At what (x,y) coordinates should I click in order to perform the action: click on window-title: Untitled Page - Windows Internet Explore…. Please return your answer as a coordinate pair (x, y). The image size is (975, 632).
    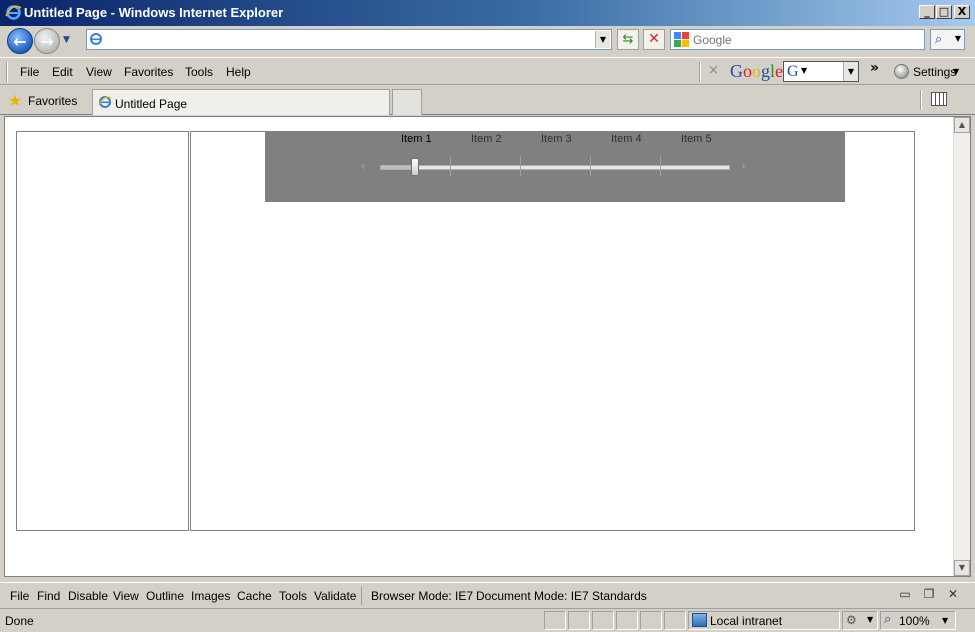
    Looking at the image, I should click on (154, 12).